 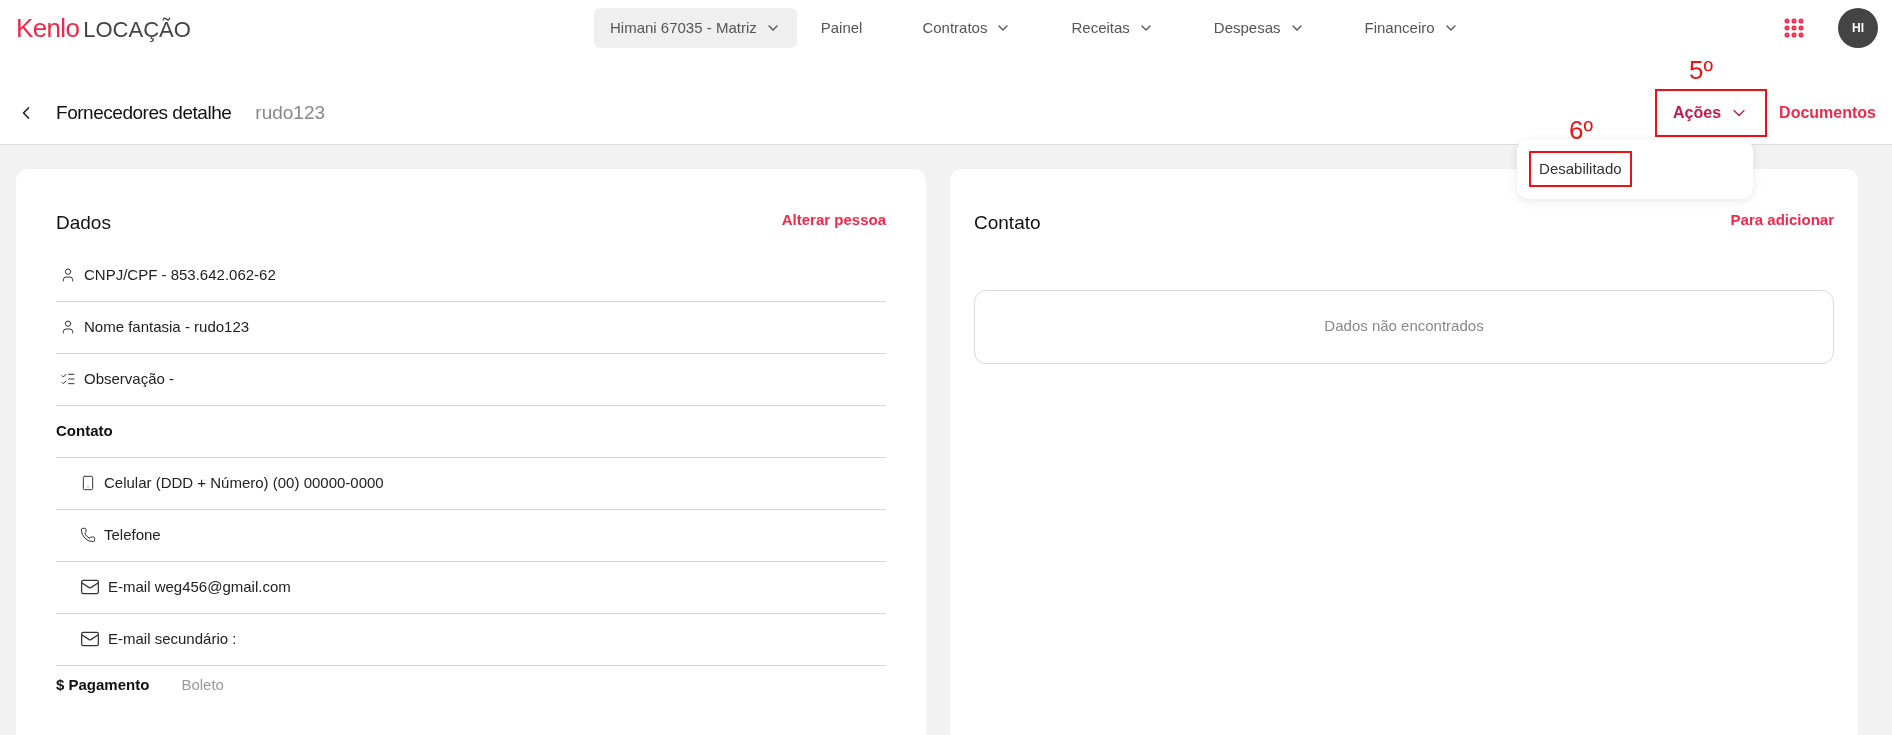 What do you see at coordinates (167, 326) in the screenshot?
I see `info-text: Nome fantasia - rudo123` at bounding box center [167, 326].